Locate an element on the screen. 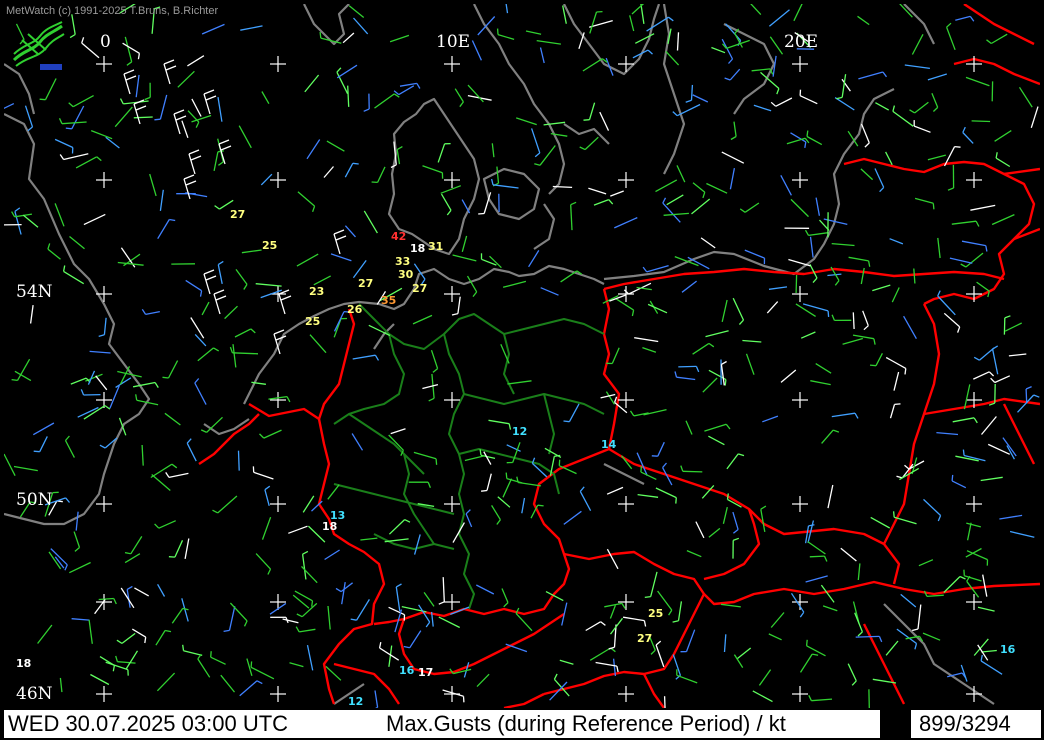  wind-barb-strong is located at coordinates (192, 164).